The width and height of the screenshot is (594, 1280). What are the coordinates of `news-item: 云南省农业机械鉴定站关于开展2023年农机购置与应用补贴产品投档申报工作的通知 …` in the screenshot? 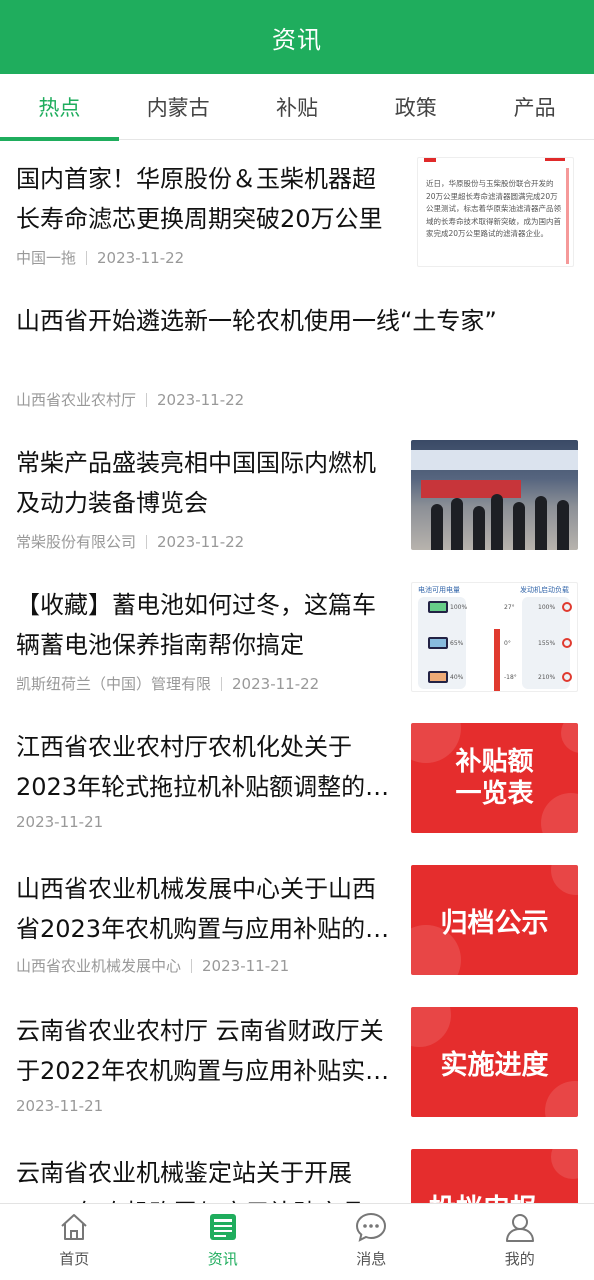 It's located at (297, 1169).